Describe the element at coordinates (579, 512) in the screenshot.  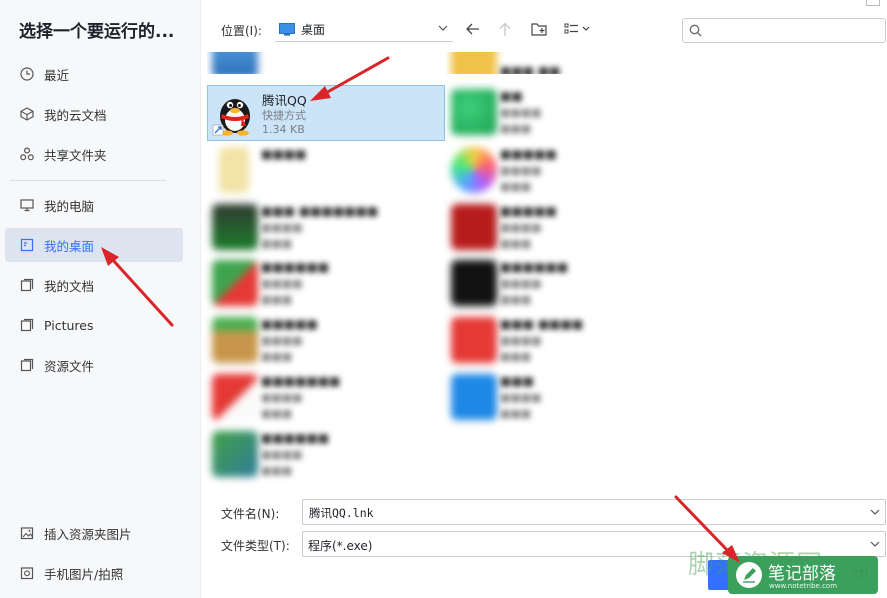
I see `filename-input` at that location.